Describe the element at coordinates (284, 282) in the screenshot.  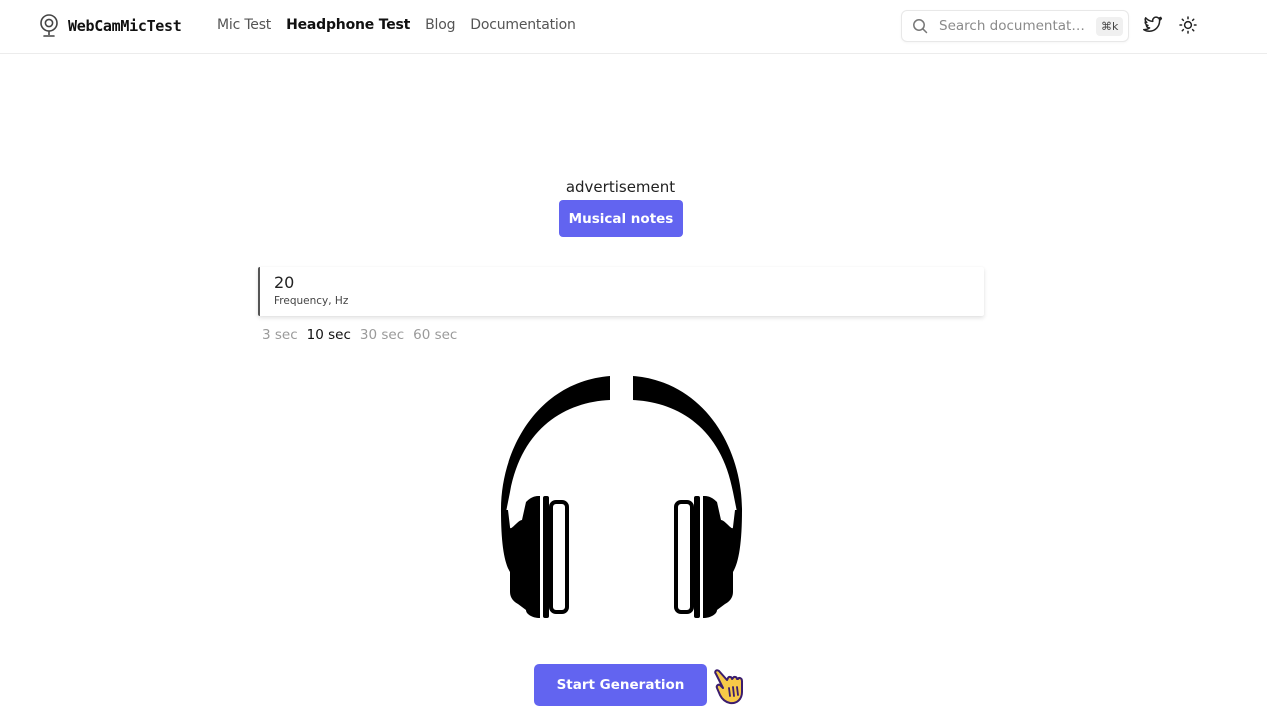
I see `frequency-value: 20` at that location.